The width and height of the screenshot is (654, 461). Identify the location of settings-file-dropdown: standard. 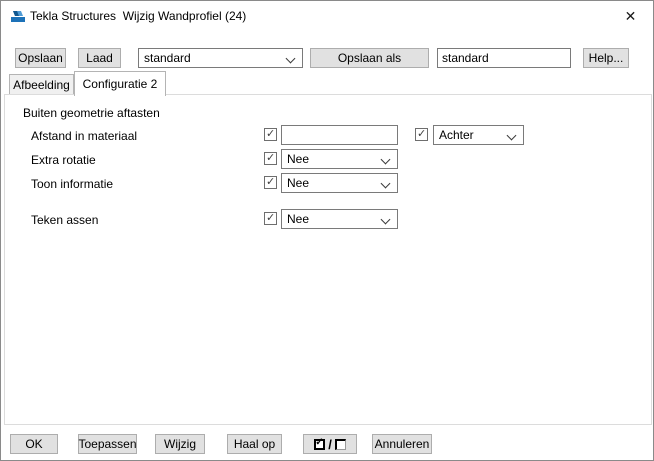
(220, 58).